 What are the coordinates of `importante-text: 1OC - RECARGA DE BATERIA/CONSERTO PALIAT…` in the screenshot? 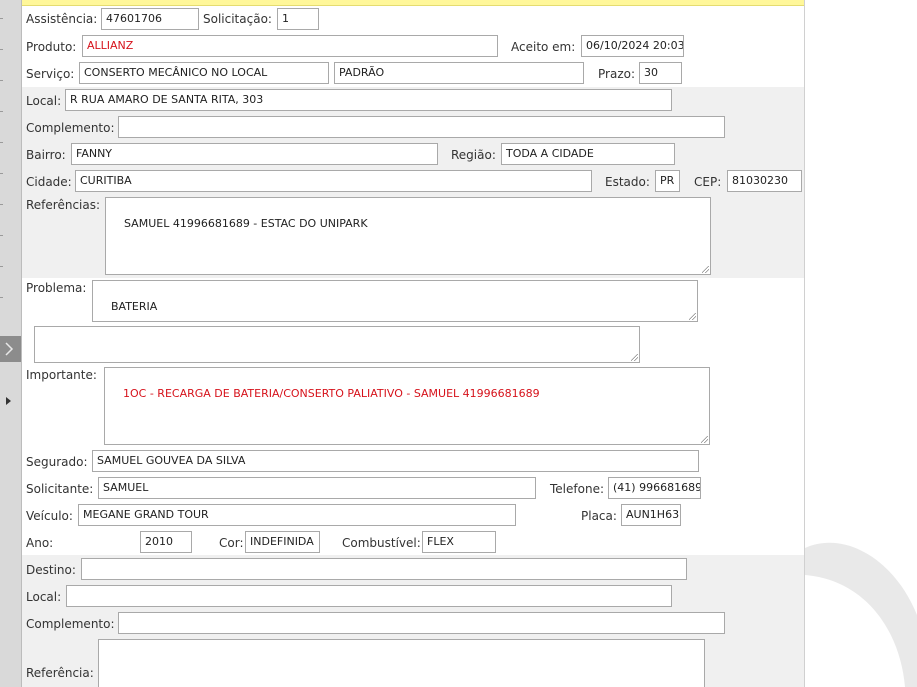 It's located at (331, 393).